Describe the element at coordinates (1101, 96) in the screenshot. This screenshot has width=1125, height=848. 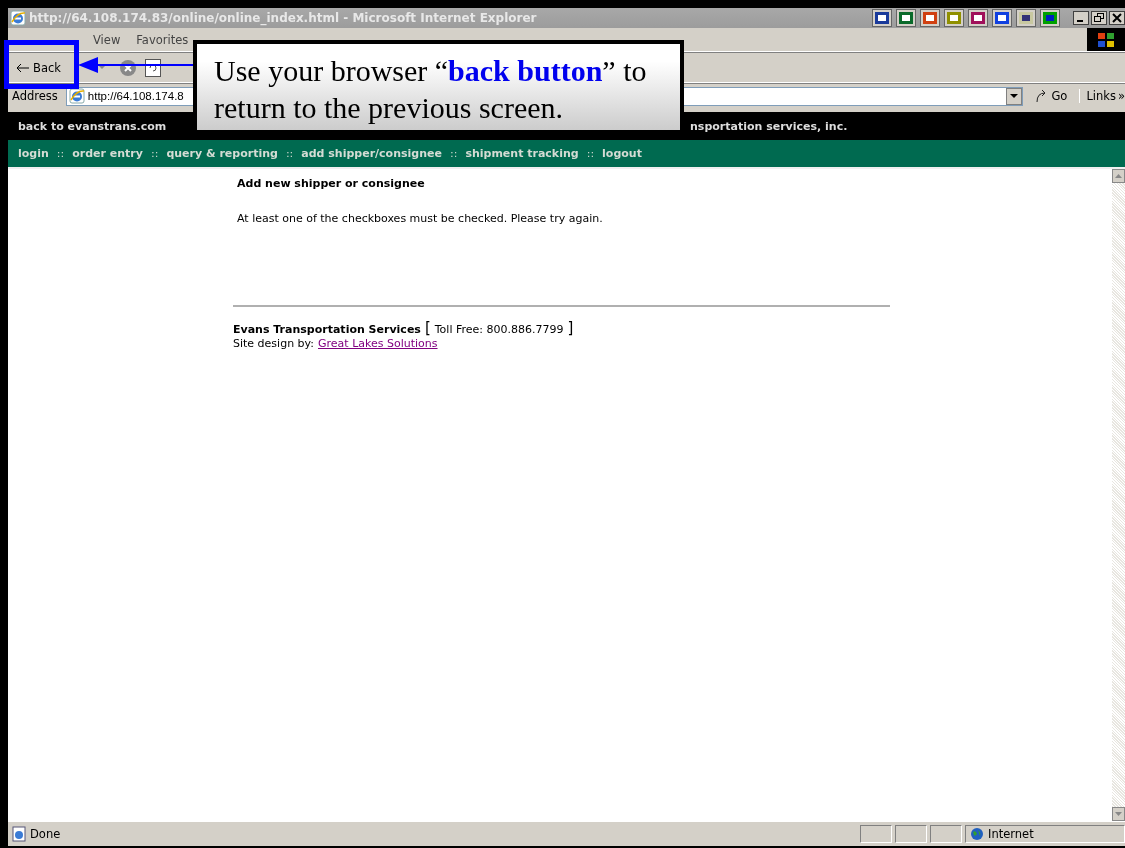
I see `links-label: Links` at that location.